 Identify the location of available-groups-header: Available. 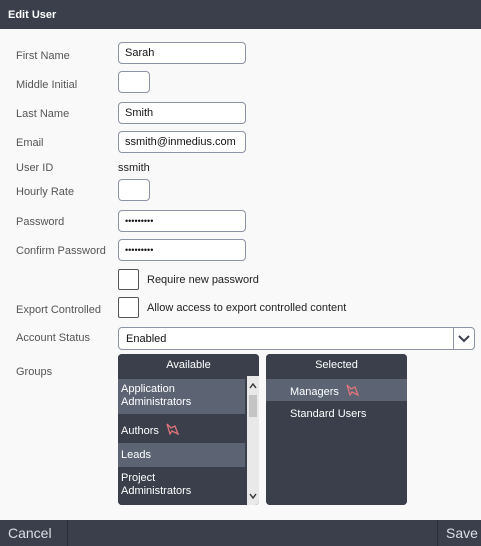
(188, 365).